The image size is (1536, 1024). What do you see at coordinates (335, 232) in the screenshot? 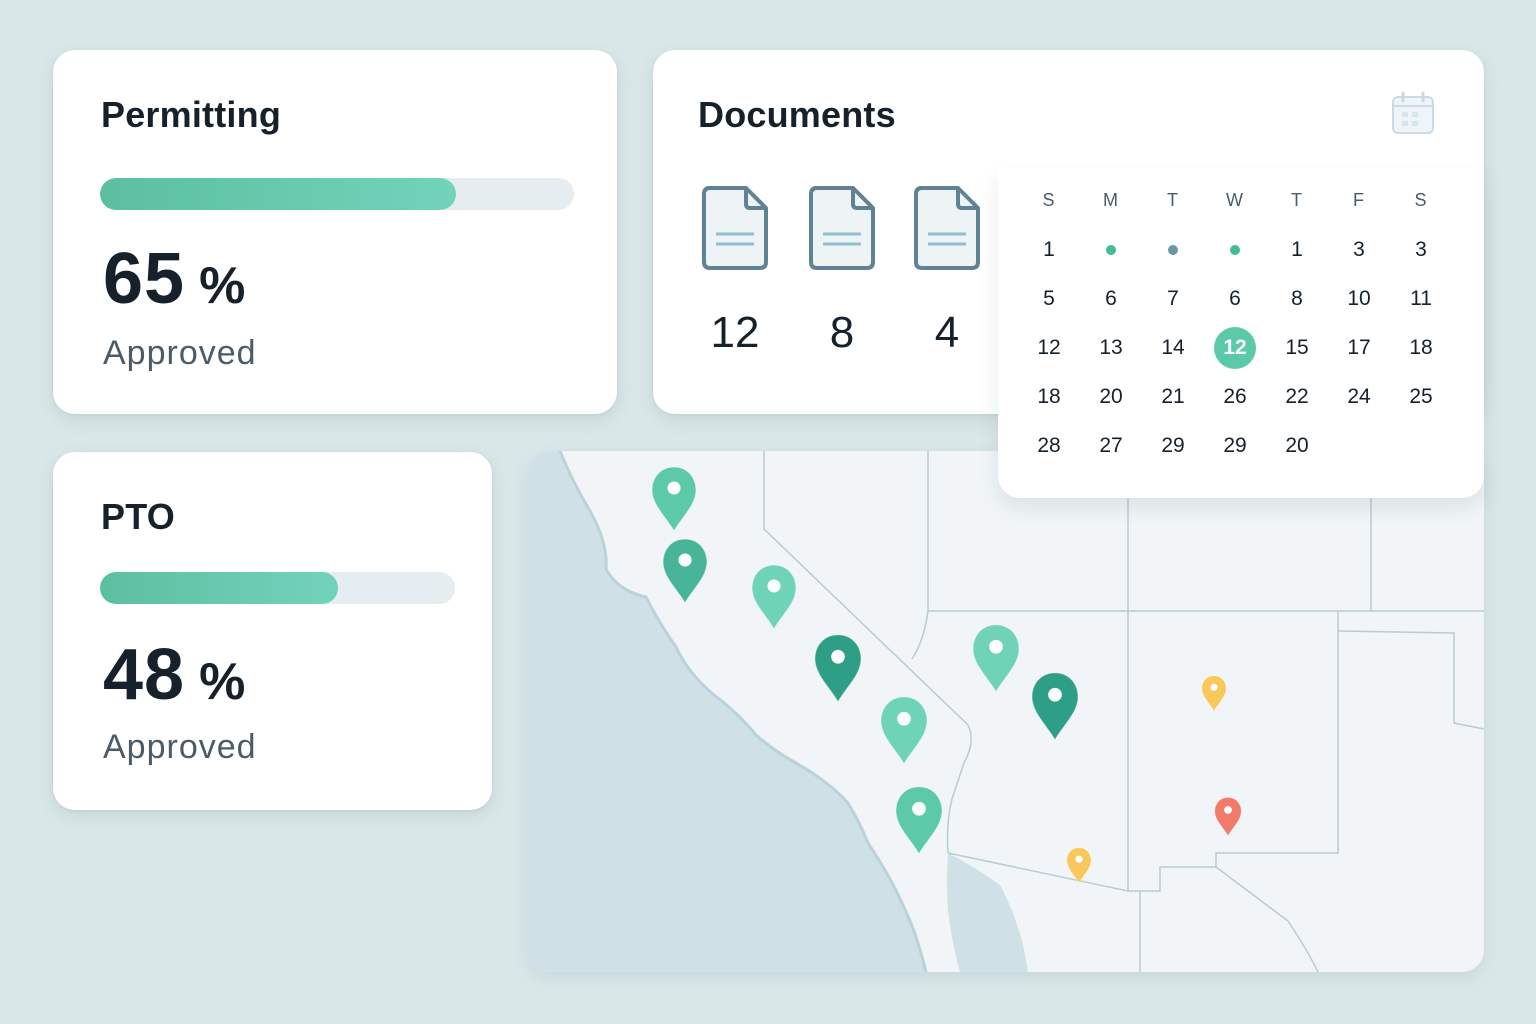
I see `permitting-card: Permitting 65 % Approved` at bounding box center [335, 232].